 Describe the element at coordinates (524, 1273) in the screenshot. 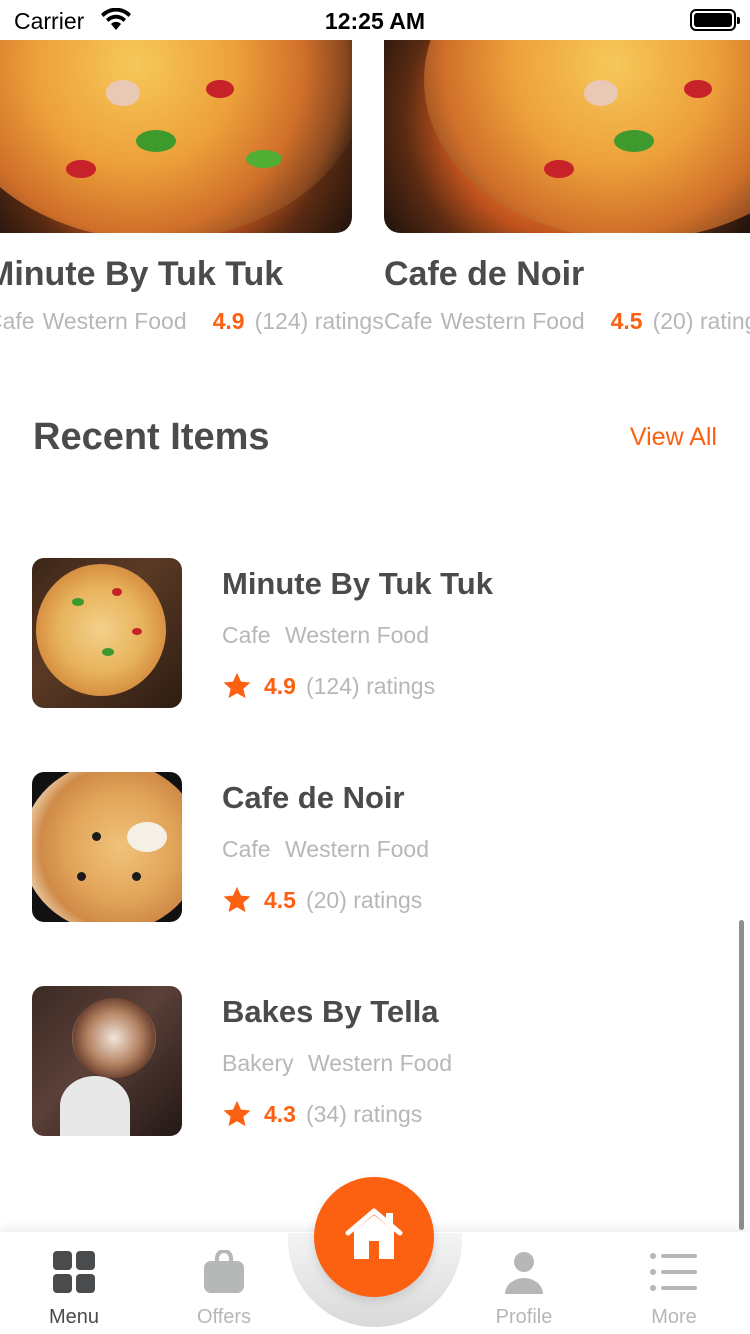

I see `person-icon` at that location.